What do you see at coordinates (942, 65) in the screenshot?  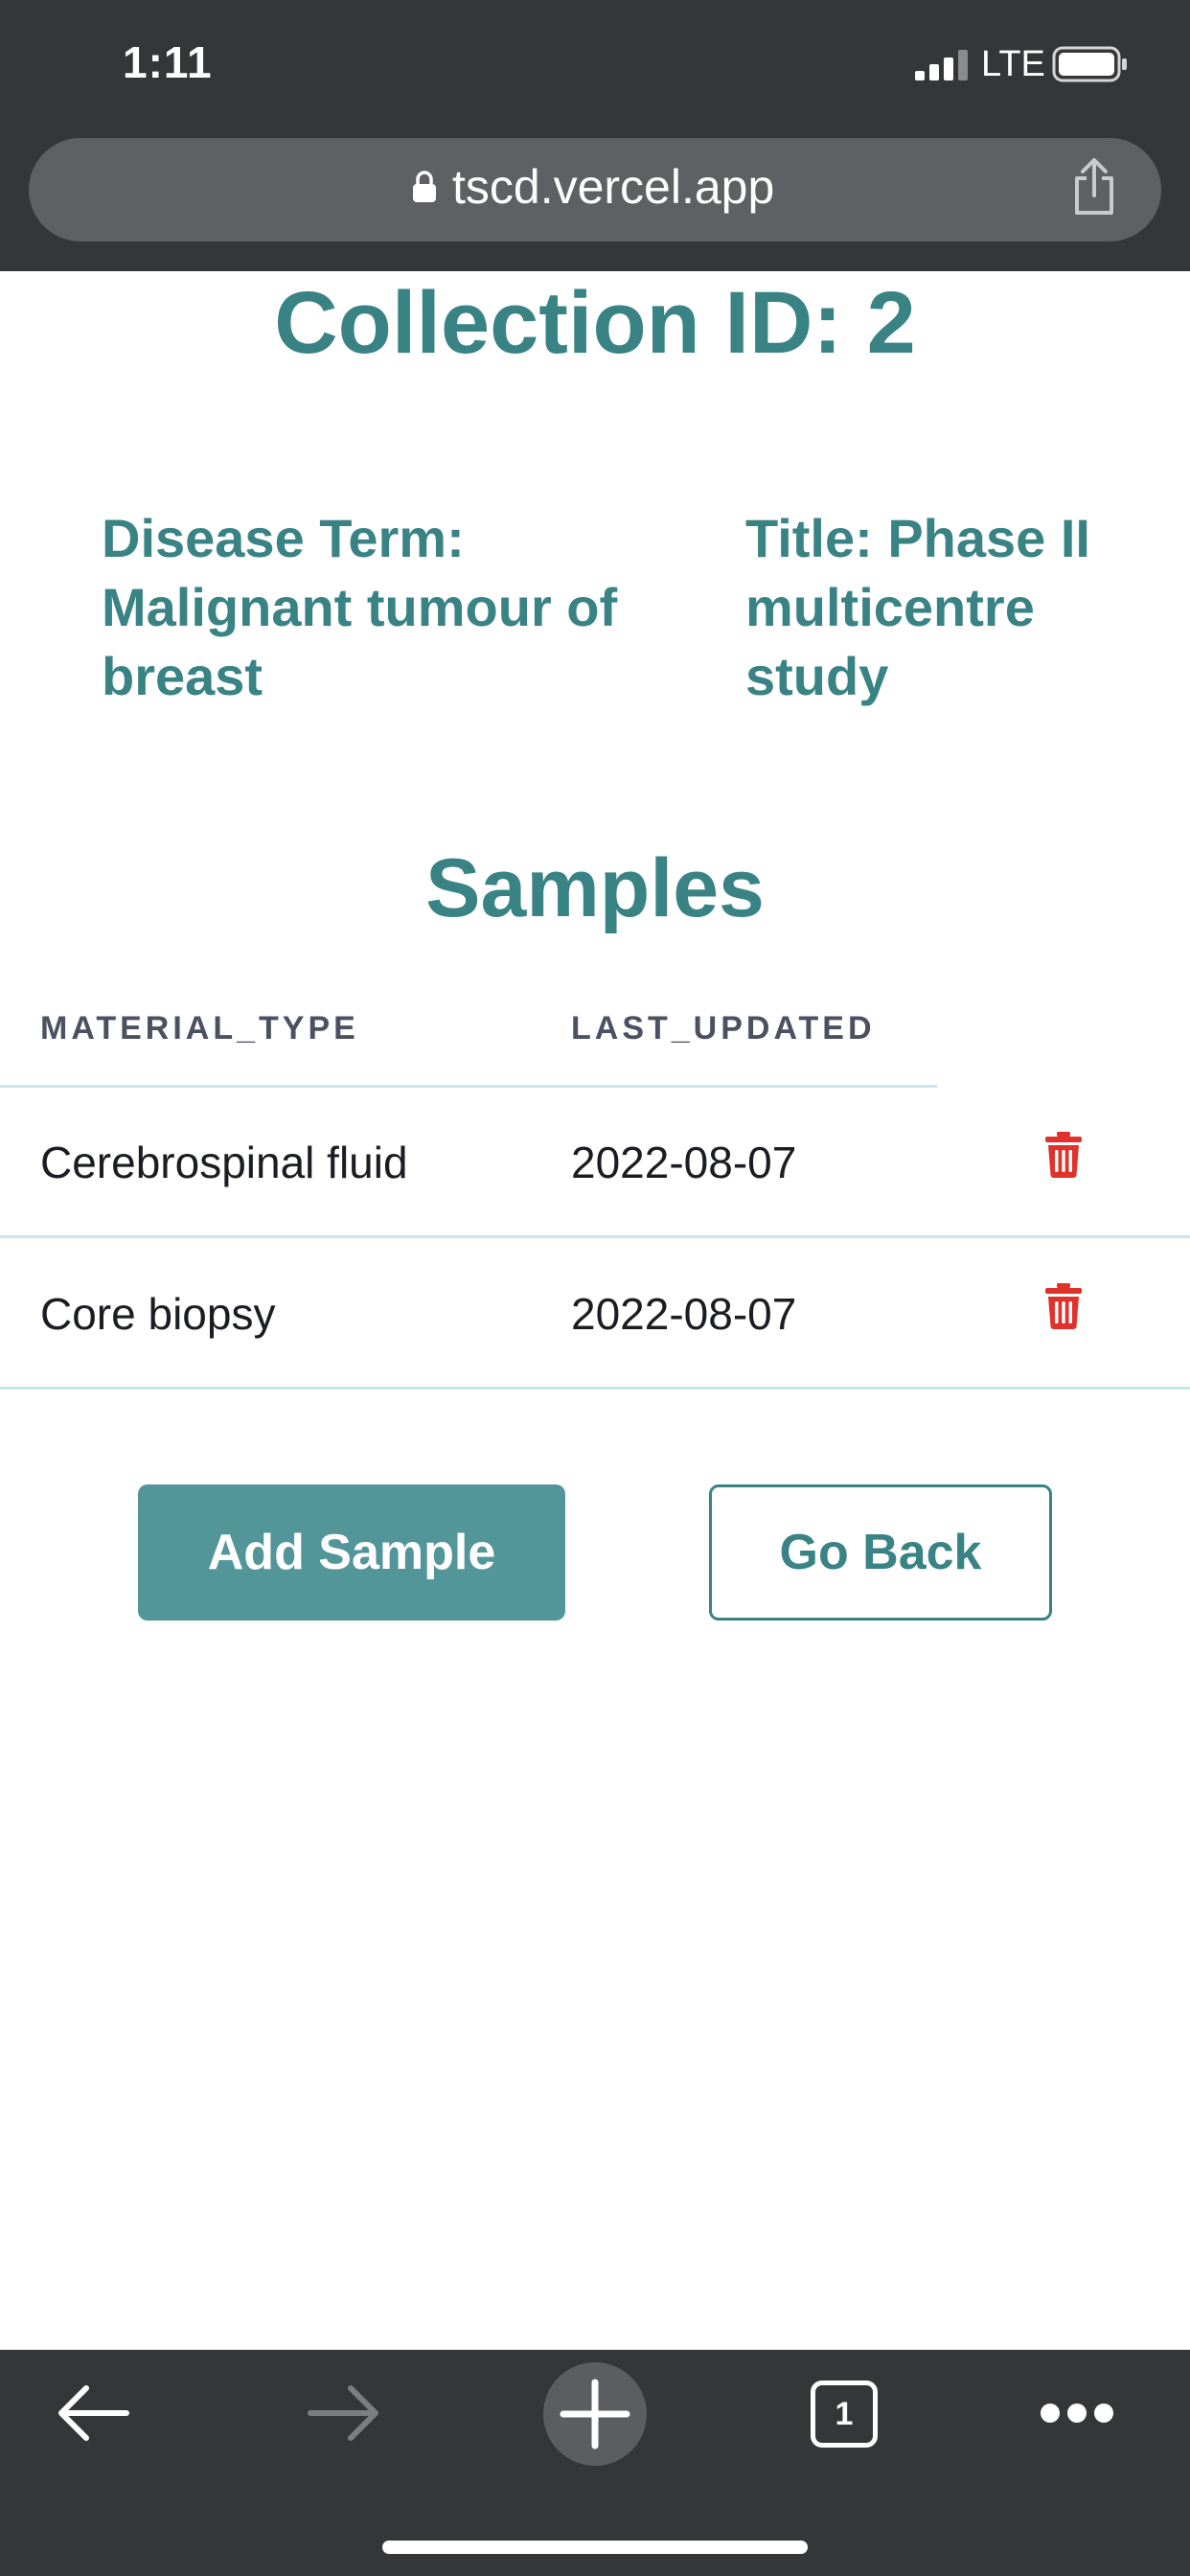 I see `signal-strength-icon` at bounding box center [942, 65].